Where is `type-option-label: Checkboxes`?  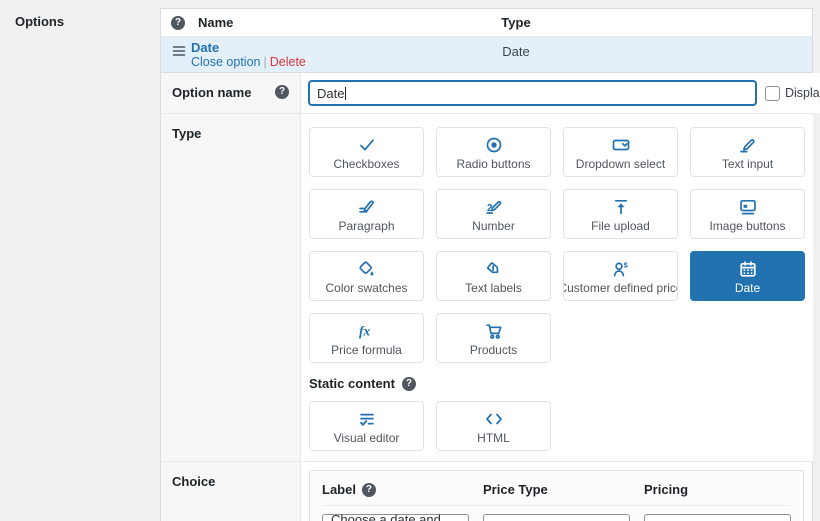 type-option-label: Checkboxes is located at coordinates (366, 163).